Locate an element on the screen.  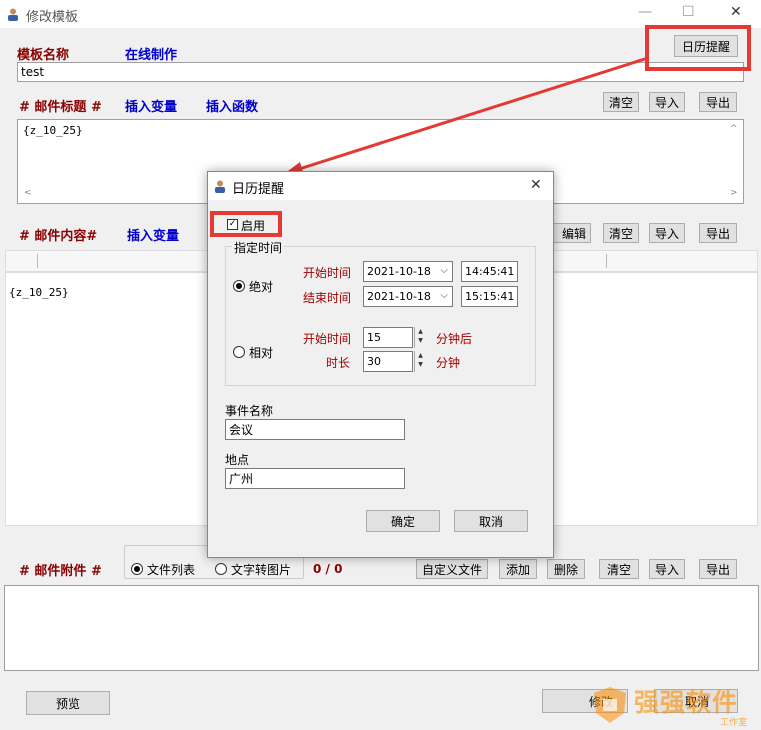
relative-start-spin-icon: ▲ ▼ is located at coordinates (420, 337).